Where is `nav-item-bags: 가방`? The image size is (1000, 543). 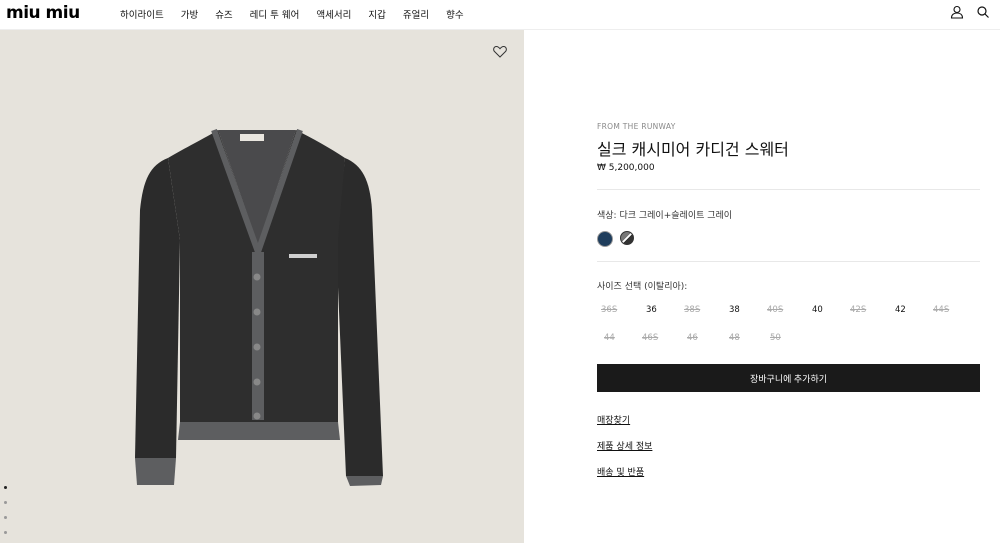
nav-item-bags: 가방 is located at coordinates (189, 14).